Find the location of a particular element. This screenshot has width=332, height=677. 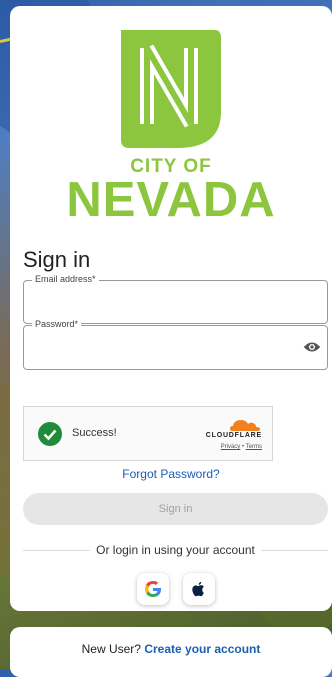

new-user-text: New User? is located at coordinates (111, 649).